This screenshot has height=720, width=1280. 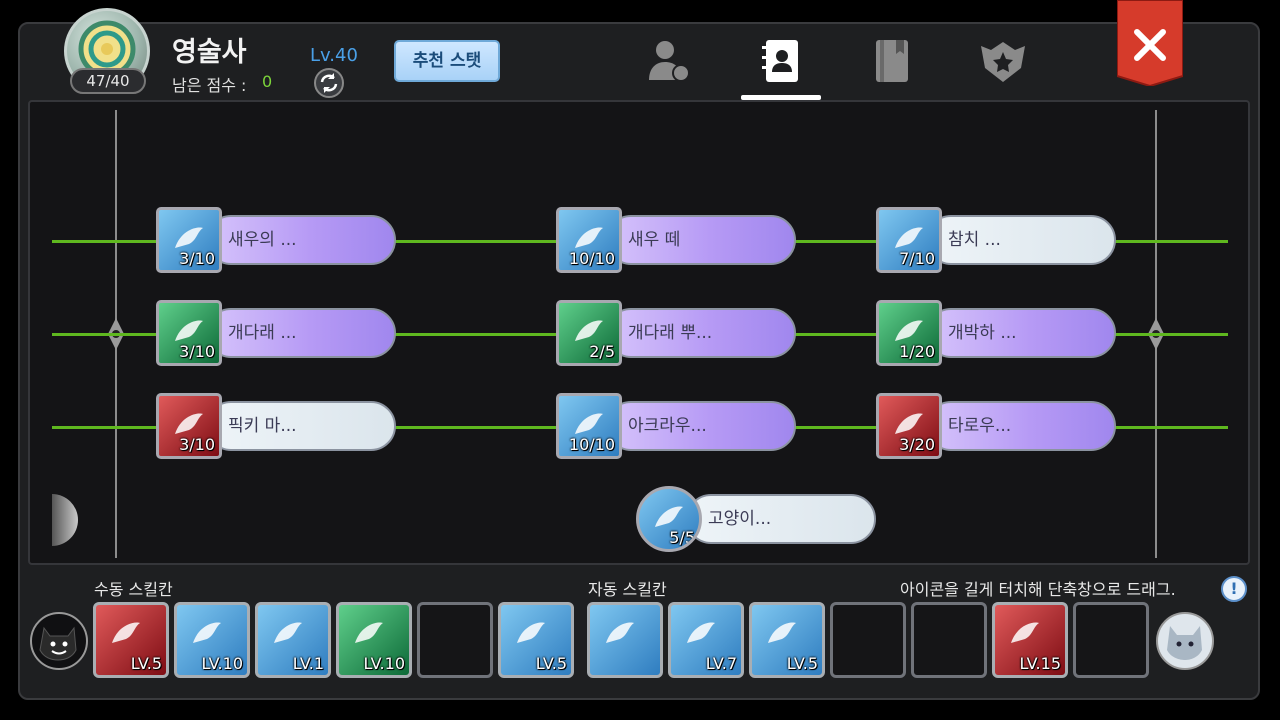 What do you see at coordinates (787, 640) in the screenshot?
I see `auto-skill-slot: LV.5` at bounding box center [787, 640].